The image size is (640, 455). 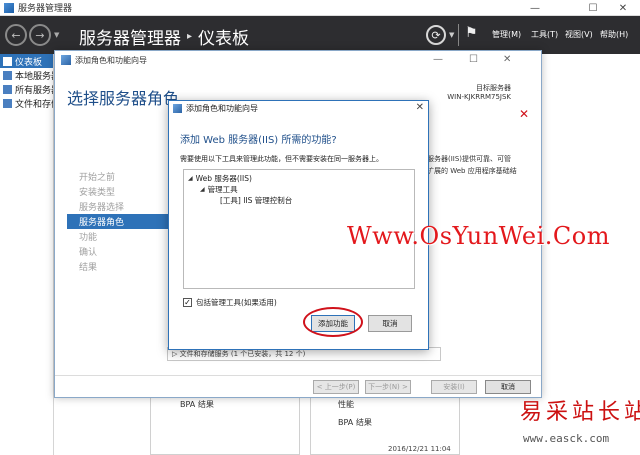 What do you see at coordinates (566, 438) in the screenshot?
I see `watermark-cn-url: www.easck.com` at bounding box center [566, 438].